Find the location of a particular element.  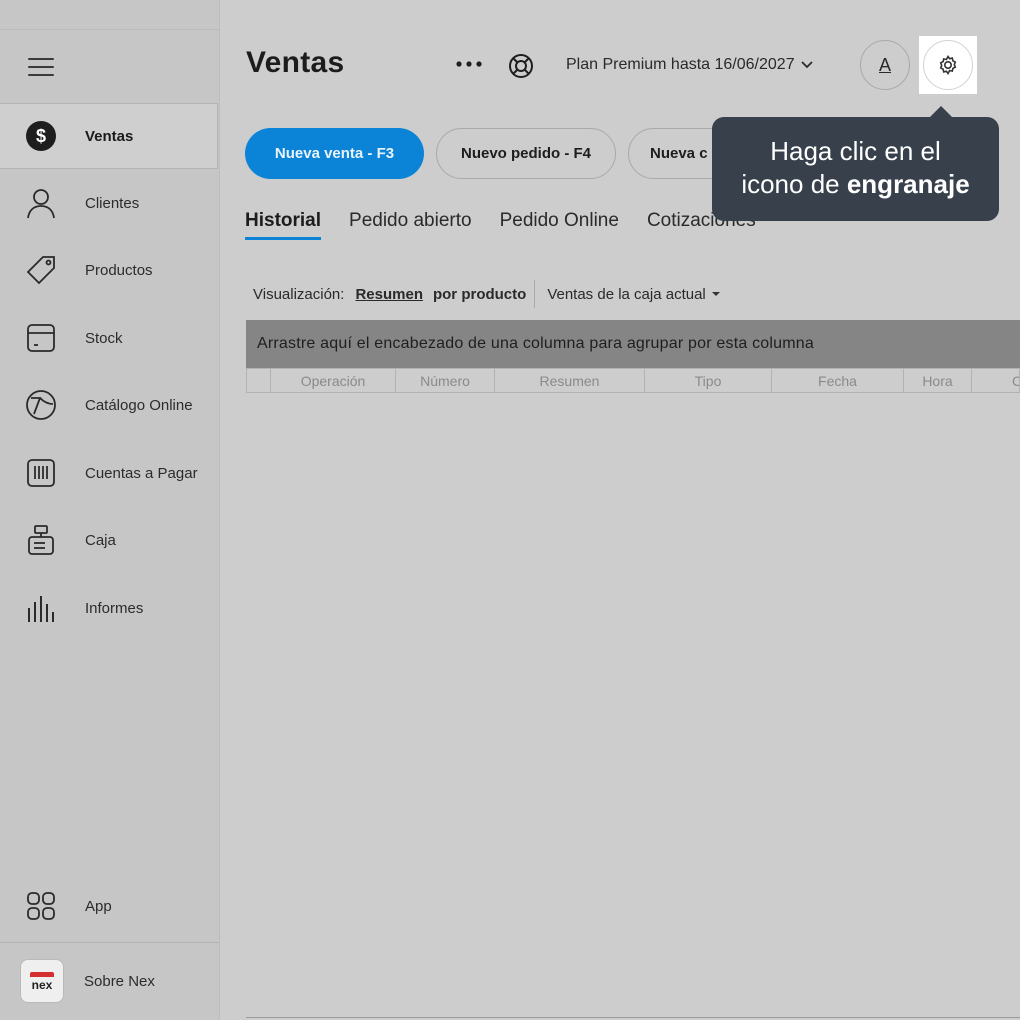

sidebar-item-caja: Caja is located at coordinates (109, 540).